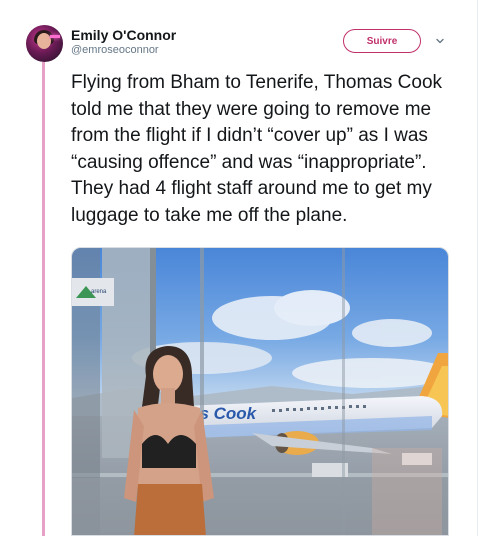 The width and height of the screenshot is (478, 536). What do you see at coordinates (382, 41) in the screenshot?
I see `follow-button: Suivre` at bounding box center [382, 41].